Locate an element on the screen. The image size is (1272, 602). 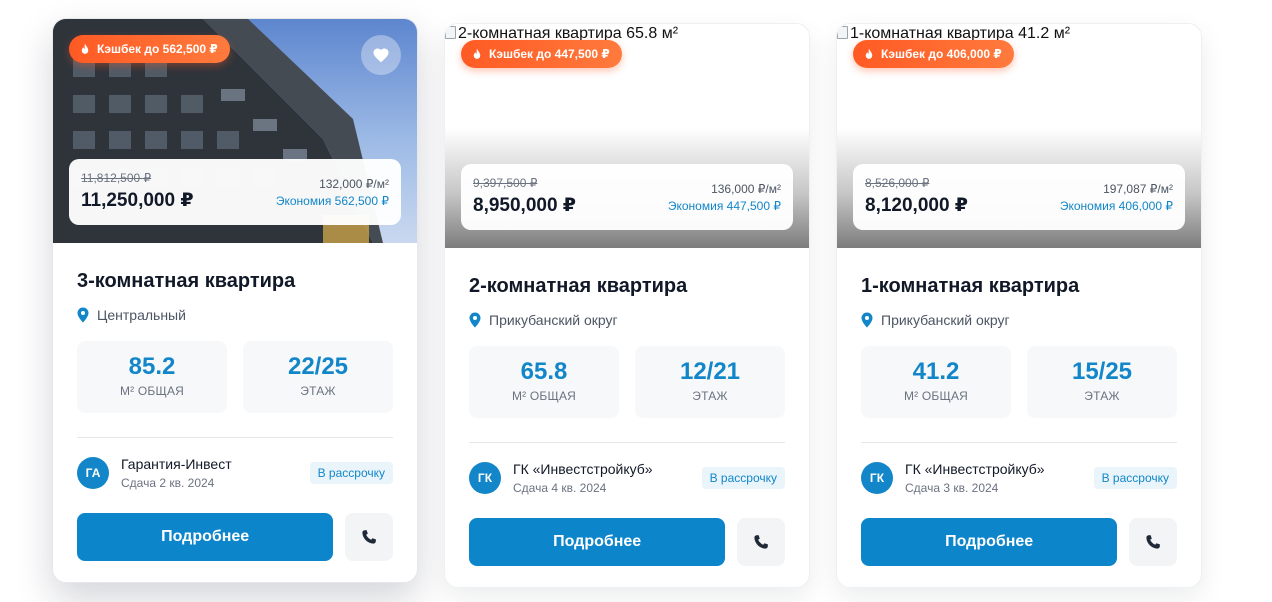
floor-value: 15/25 is located at coordinates (1102, 371).